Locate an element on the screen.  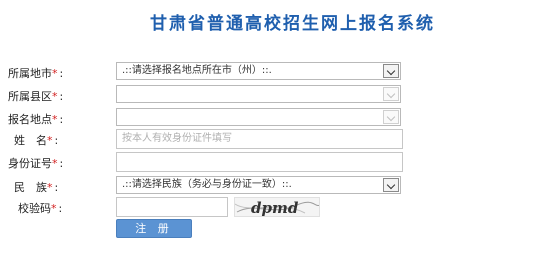
id-number-input is located at coordinates (259, 162).